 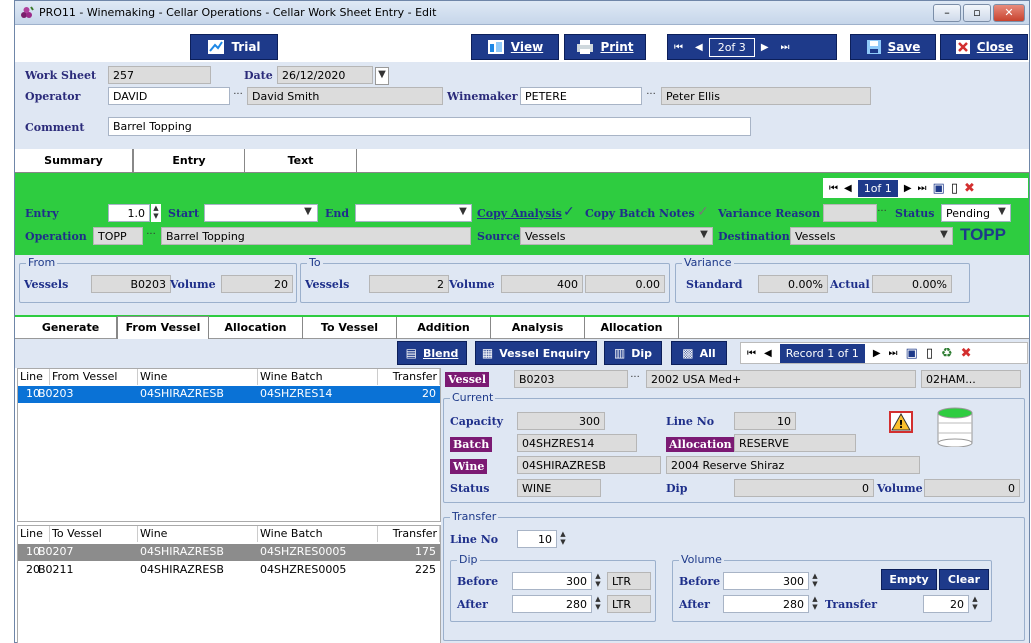 What do you see at coordinates (257, 284) in the screenshot?
I see `from-volume-field: 20` at bounding box center [257, 284].